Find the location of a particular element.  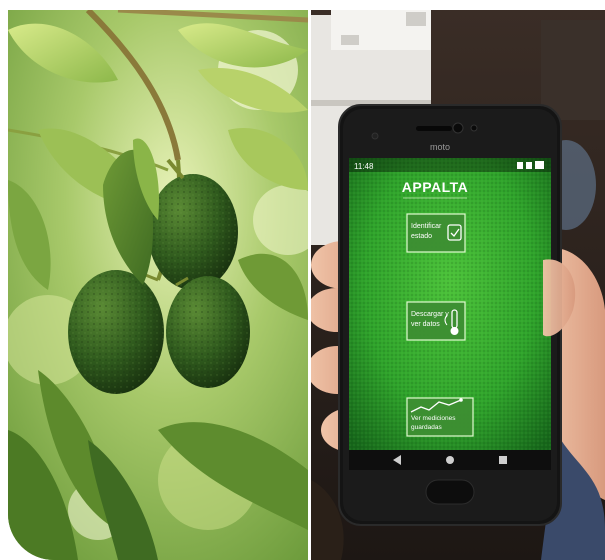

menu-item-line1: Ver mediciones is located at coordinates (433, 418).